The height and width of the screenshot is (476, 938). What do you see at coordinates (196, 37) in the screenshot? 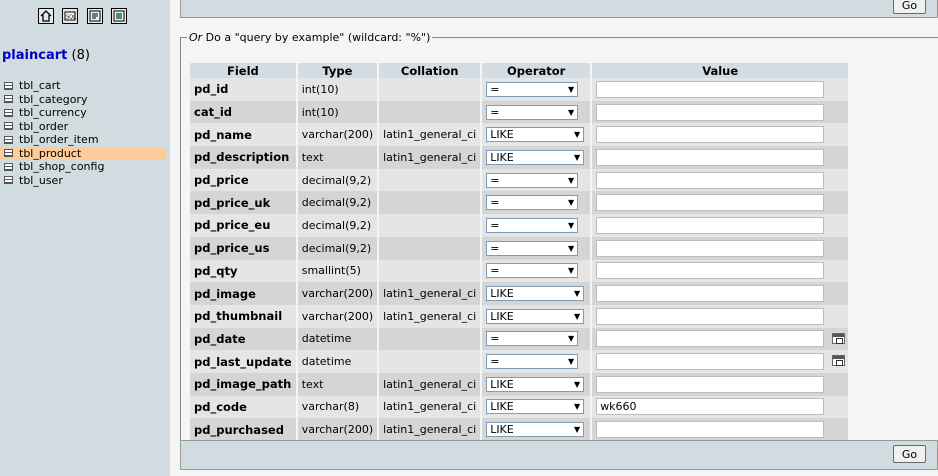
I see `qbe-legend-or: Or` at bounding box center [196, 37].